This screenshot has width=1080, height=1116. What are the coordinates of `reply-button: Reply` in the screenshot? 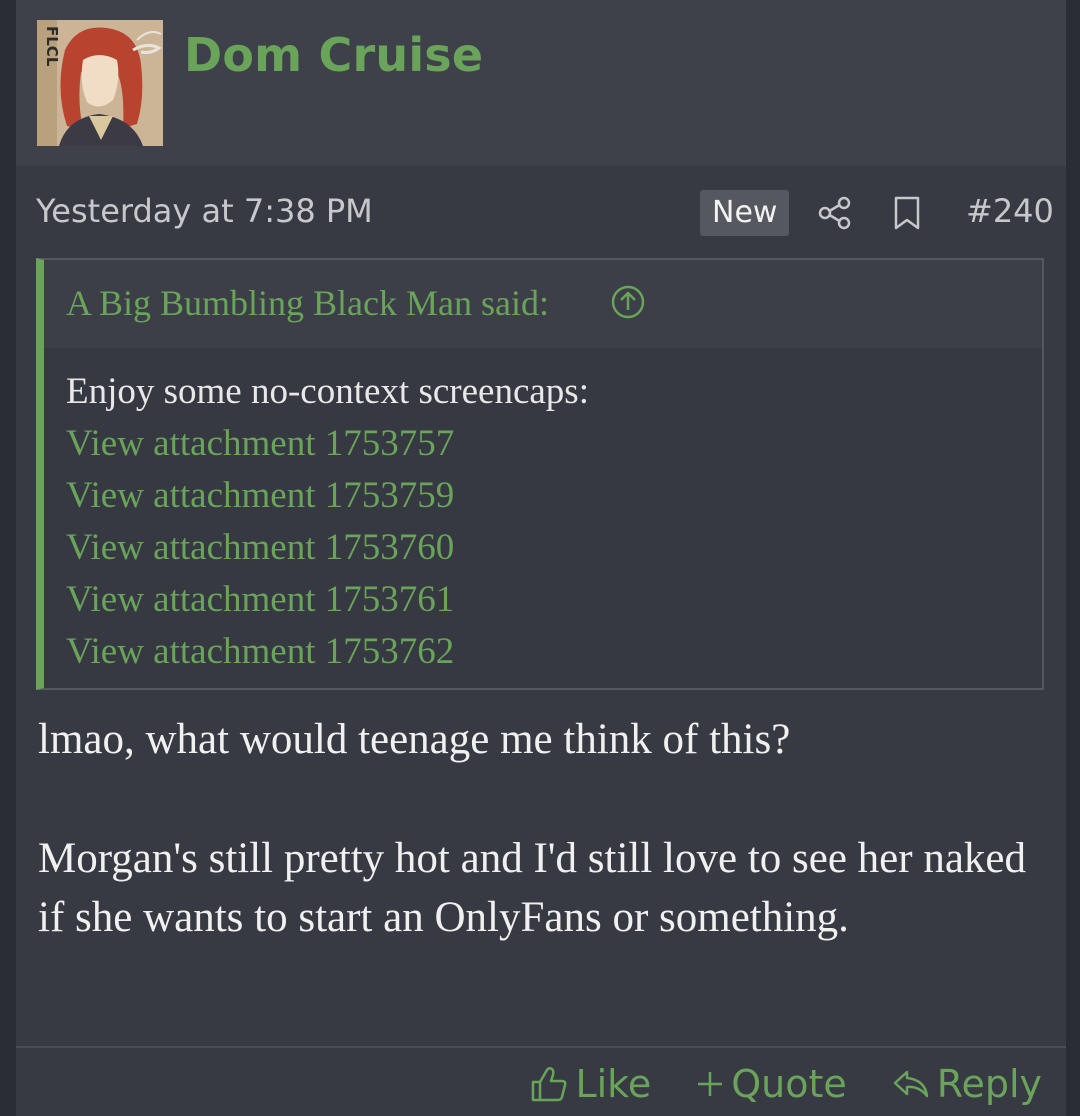 It's located at (966, 1084).